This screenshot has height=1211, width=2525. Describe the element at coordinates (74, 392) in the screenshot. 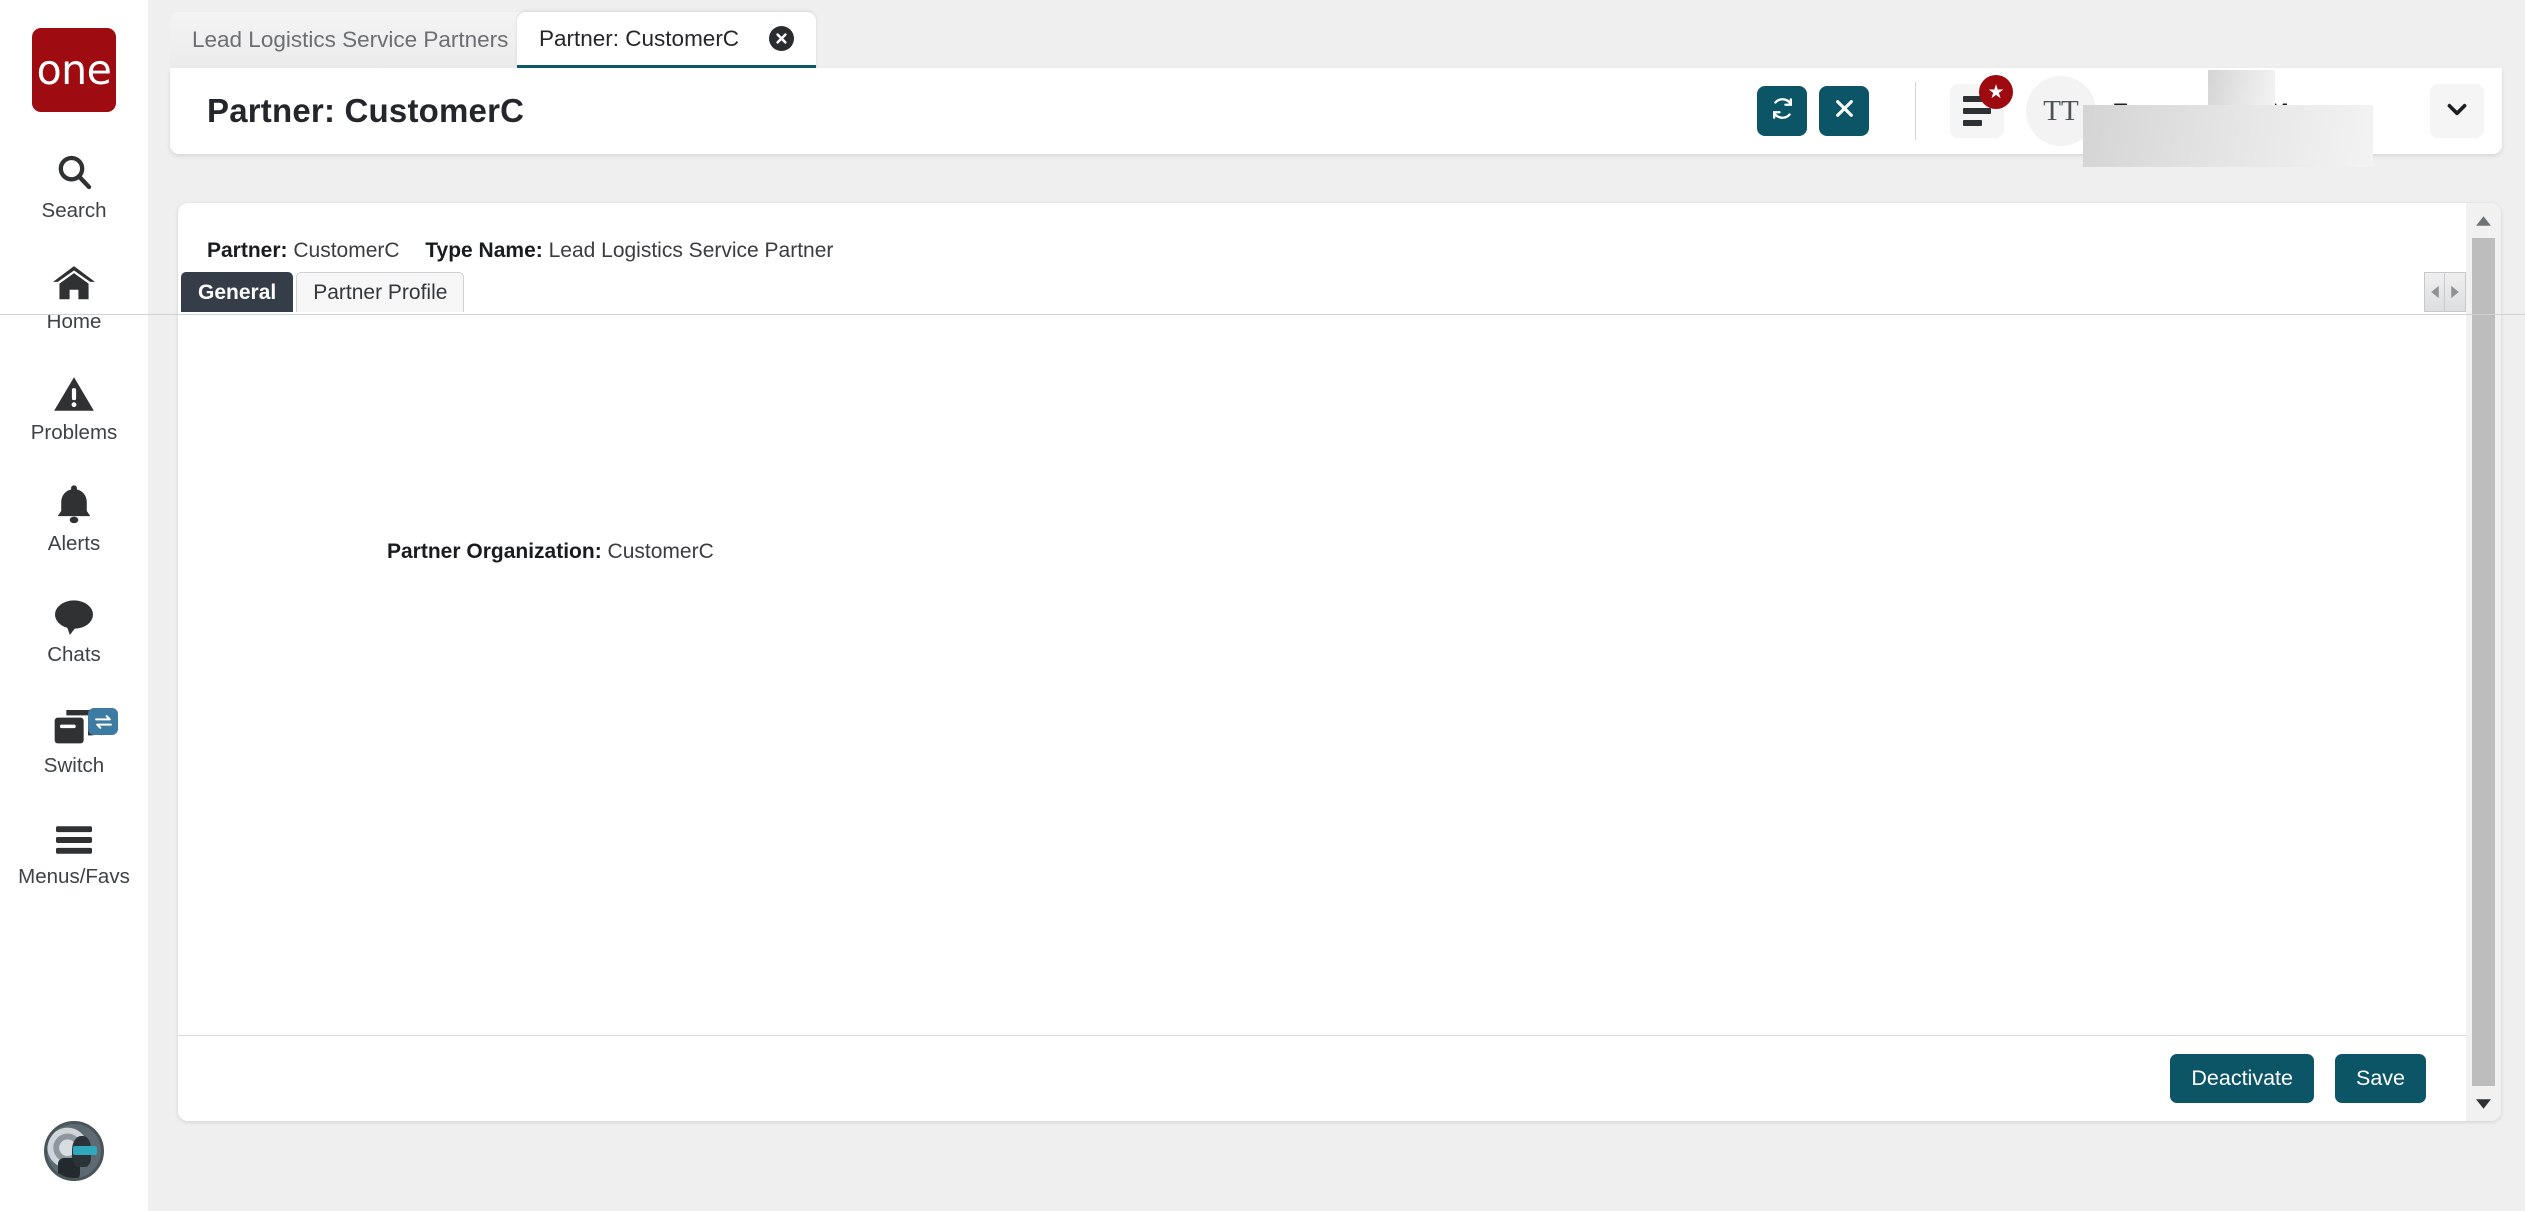

I see `warning-triangle-icon` at that location.